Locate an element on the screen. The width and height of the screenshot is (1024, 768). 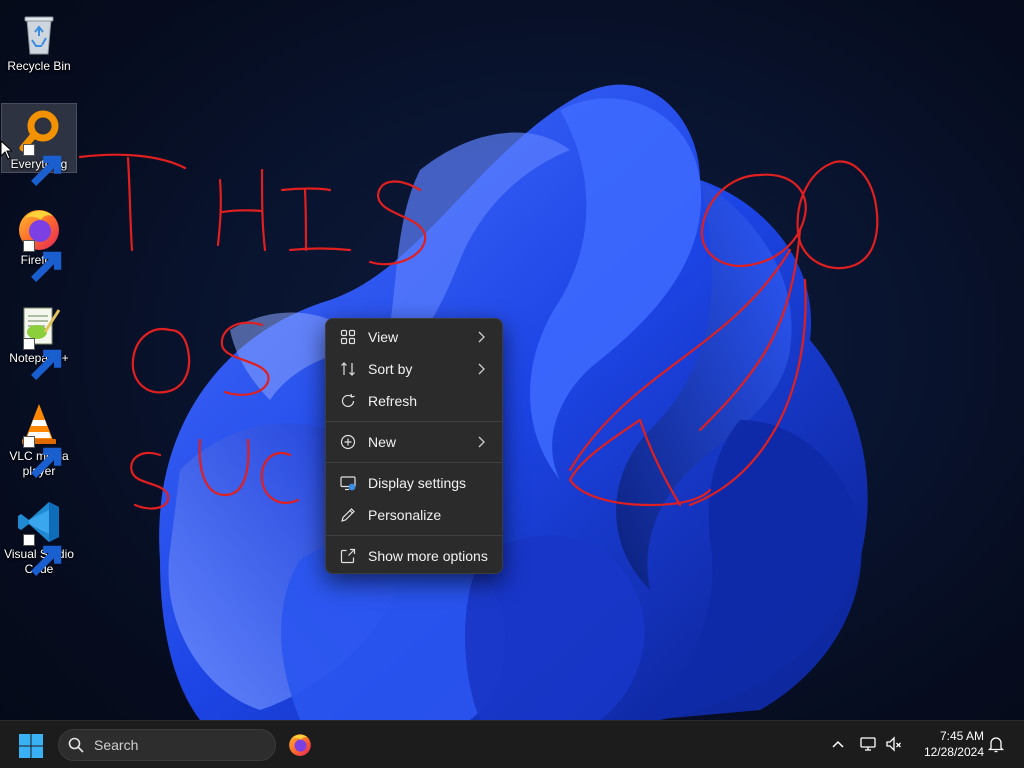
vlc-icon is located at coordinates (39, 439).